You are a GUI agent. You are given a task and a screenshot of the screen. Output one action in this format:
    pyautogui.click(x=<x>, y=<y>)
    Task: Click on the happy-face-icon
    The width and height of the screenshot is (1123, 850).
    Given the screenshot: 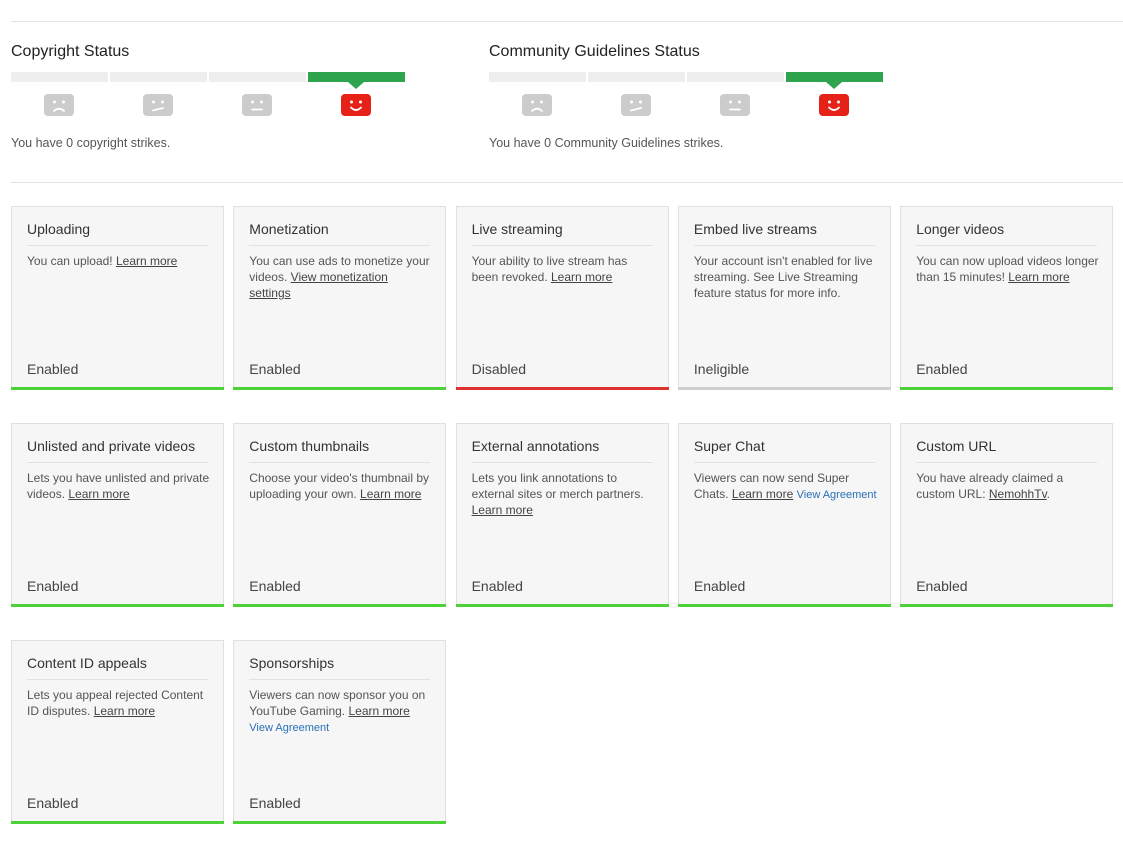 What is the action you would take?
    pyautogui.click(x=834, y=105)
    